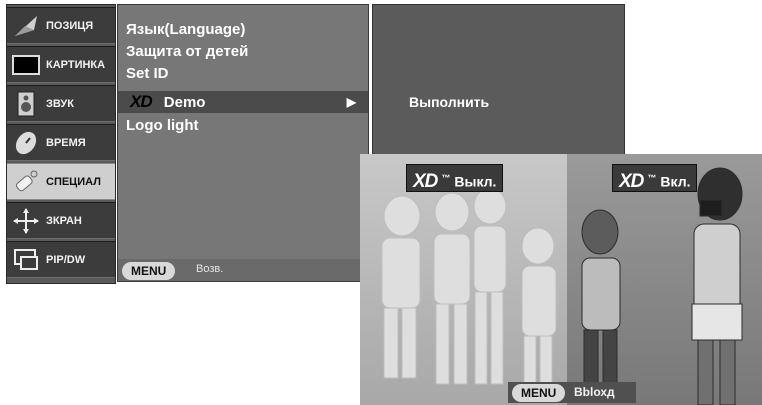 The width and height of the screenshot is (762, 405). What do you see at coordinates (76, 64) in the screenshot?
I see `menu-item-label: КАРТИНКА` at bounding box center [76, 64].